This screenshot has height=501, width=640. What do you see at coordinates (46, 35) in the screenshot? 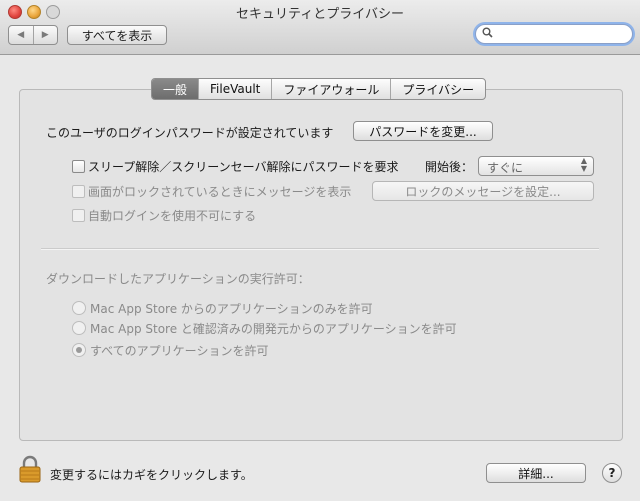
I see `forward-arrow-icon: ▶` at bounding box center [46, 35].